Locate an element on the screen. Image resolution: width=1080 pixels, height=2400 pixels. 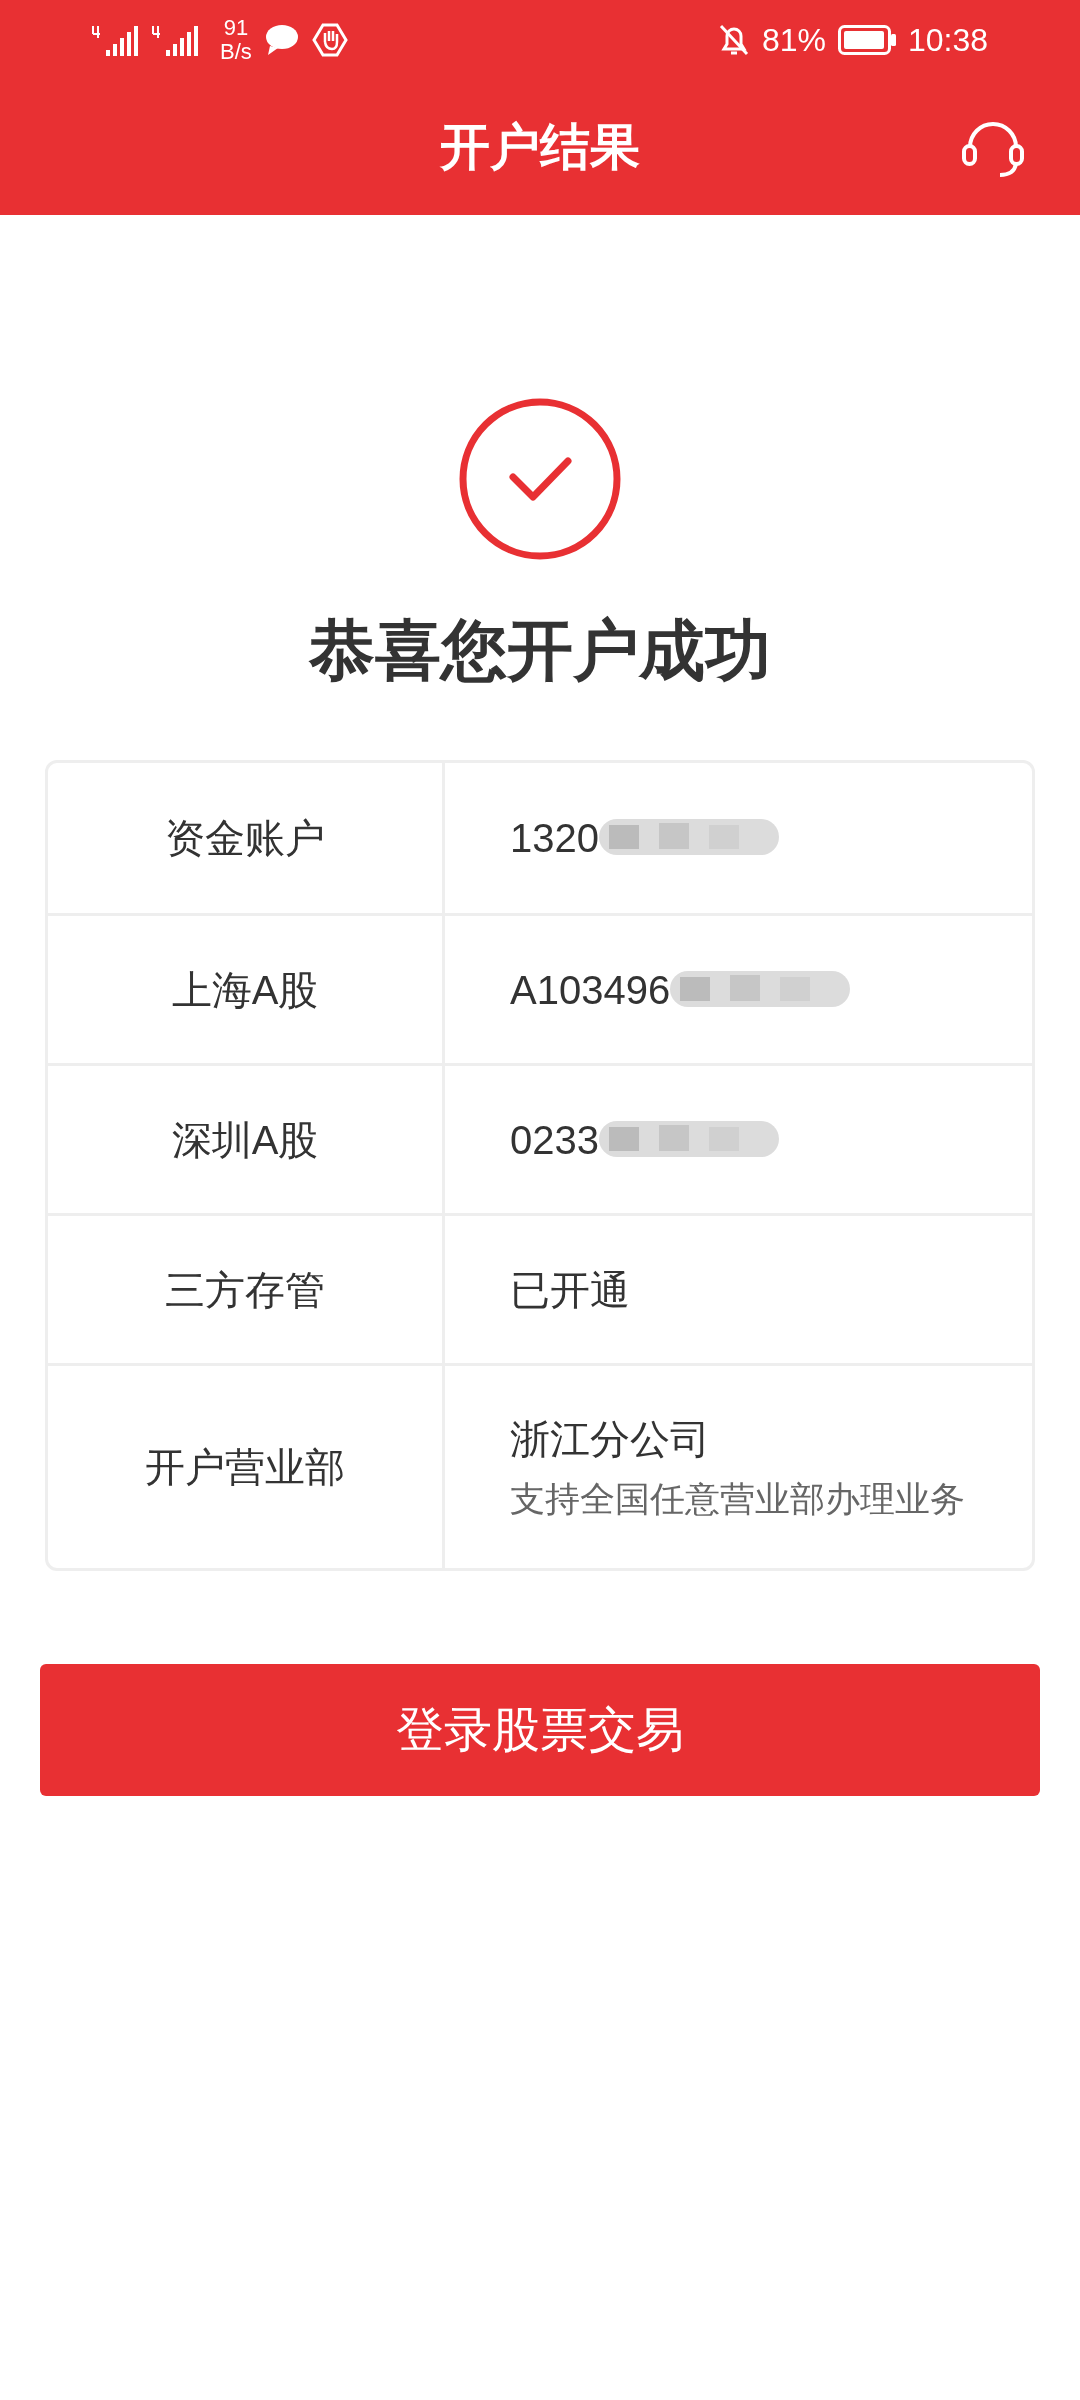
net-speed-unit: B/s is located at coordinates (236, 52).